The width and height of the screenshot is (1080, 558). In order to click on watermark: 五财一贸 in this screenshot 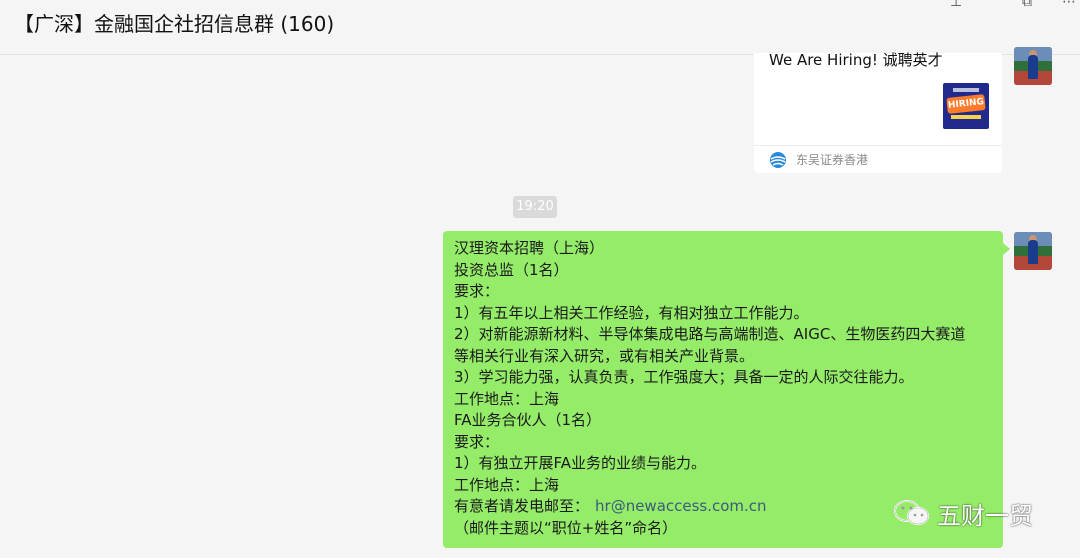, I will do `click(963, 513)`.